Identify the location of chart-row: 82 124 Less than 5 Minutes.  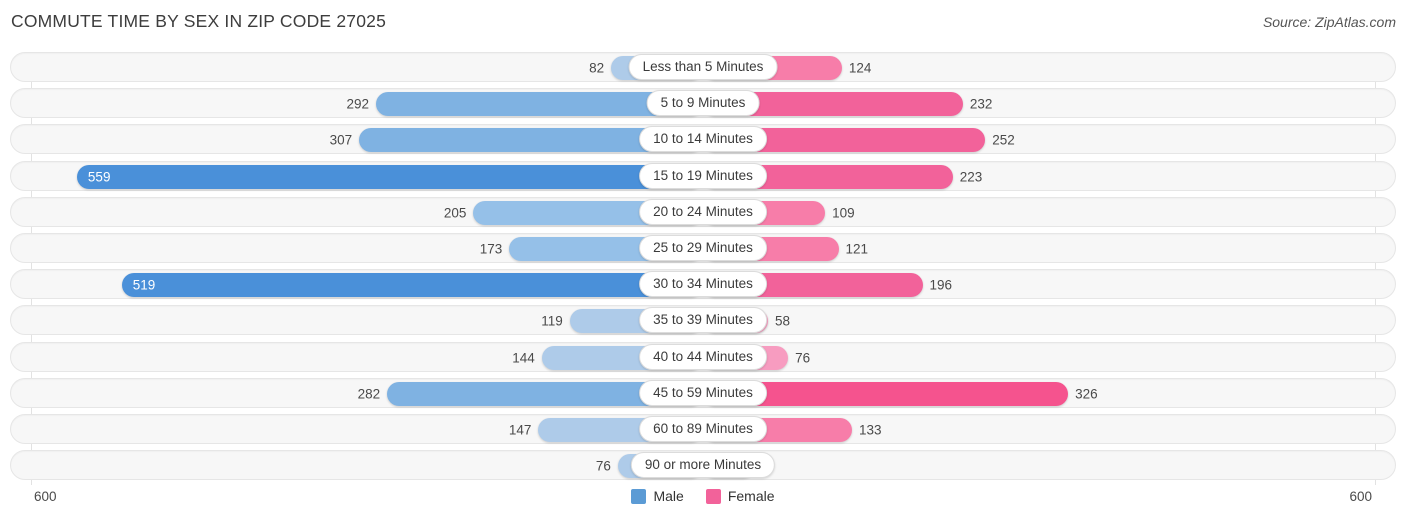
(703, 67).